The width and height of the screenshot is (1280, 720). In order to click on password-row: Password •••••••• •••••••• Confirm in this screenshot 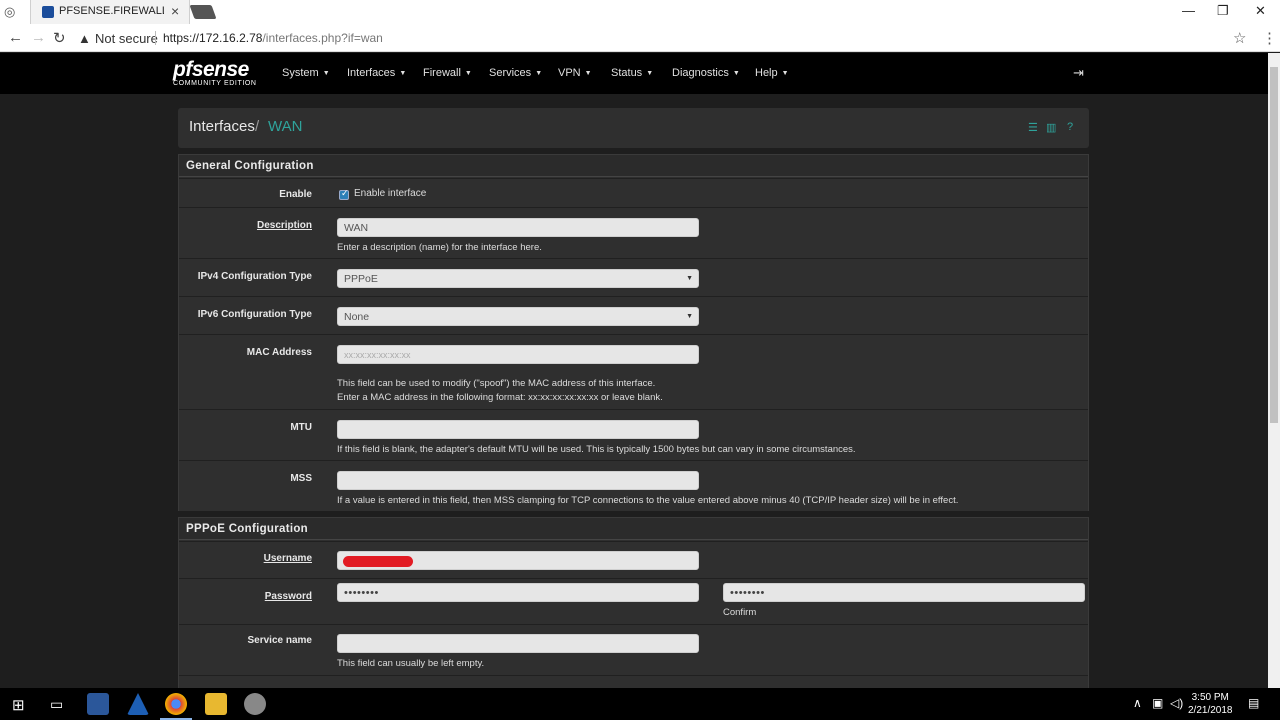, I will do `click(633, 601)`.